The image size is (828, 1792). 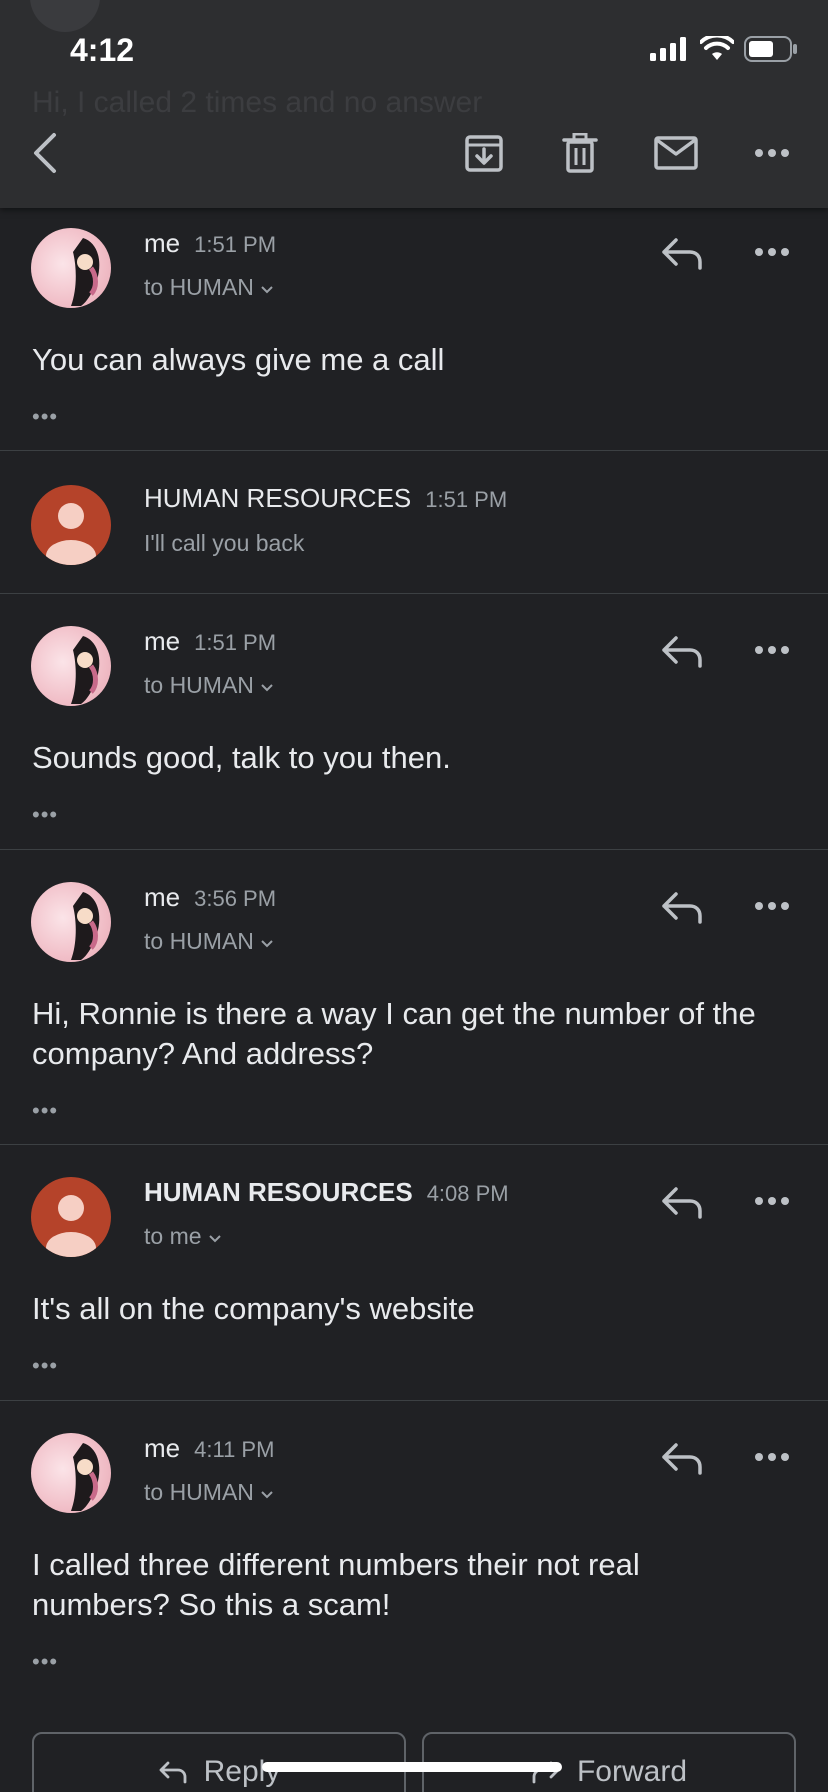 I want to click on toolbar, so click(x=414, y=152).